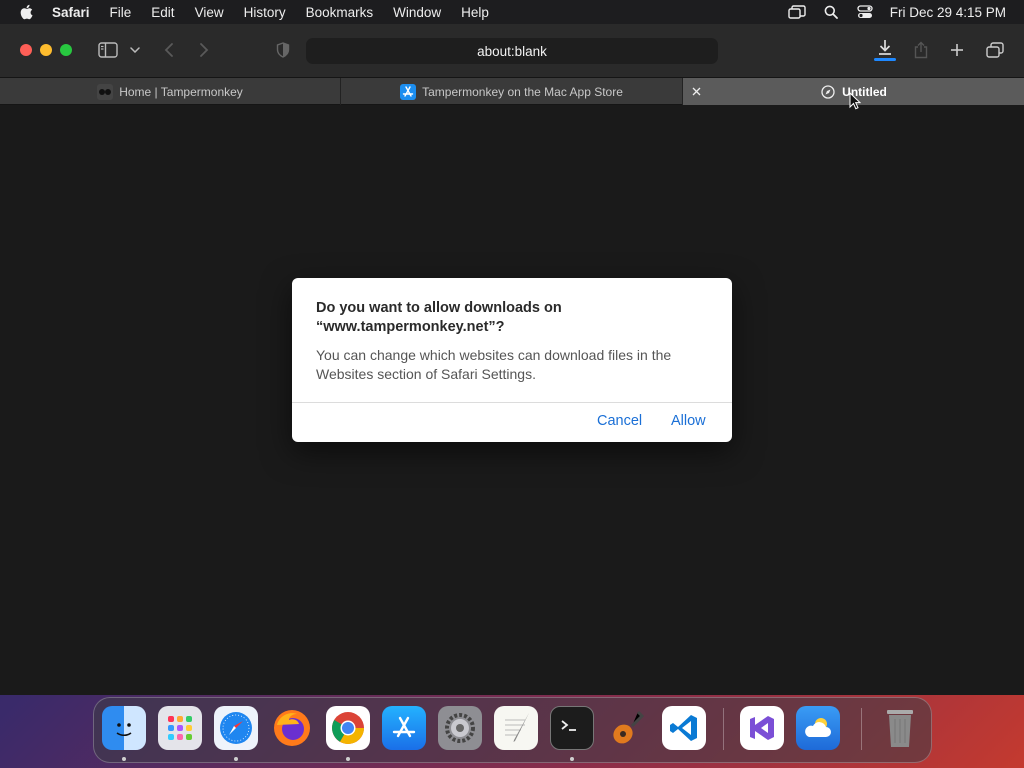 The width and height of the screenshot is (1024, 768). Describe the element at coordinates (688, 421) in the screenshot. I see `allow-button: Allow` at that location.